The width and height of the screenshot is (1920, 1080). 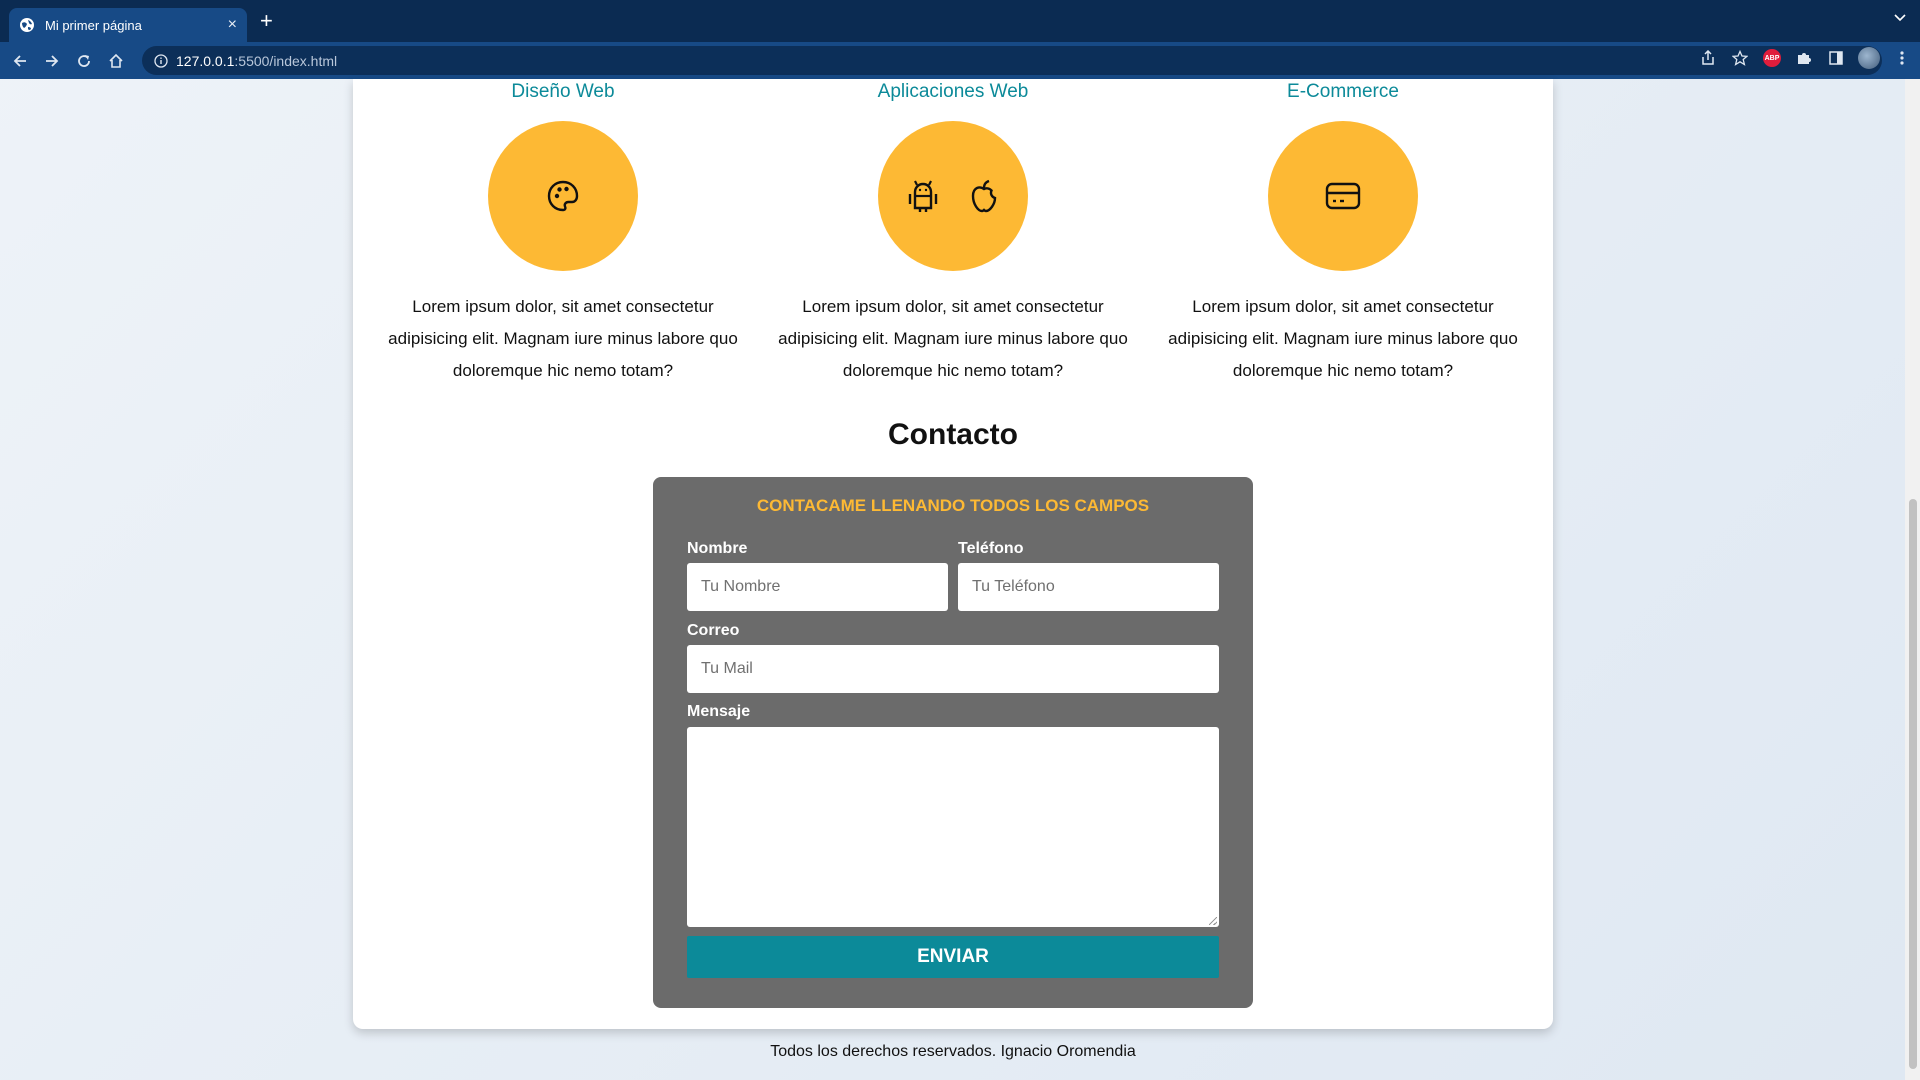 What do you see at coordinates (1708, 58) in the screenshot?
I see `share-icon` at bounding box center [1708, 58].